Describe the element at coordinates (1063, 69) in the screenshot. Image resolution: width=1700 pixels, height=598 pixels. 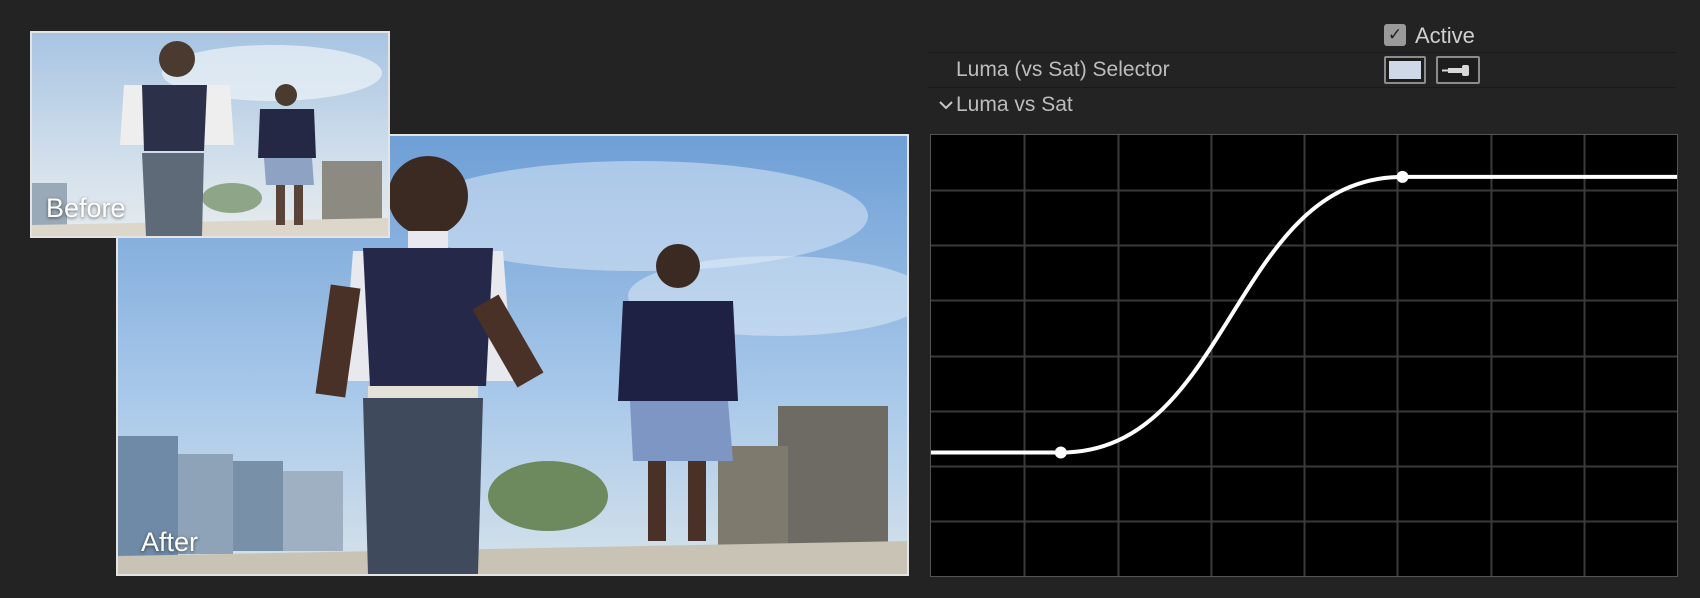
I see `selector-label: Luma (vs Sat) Selector` at that location.